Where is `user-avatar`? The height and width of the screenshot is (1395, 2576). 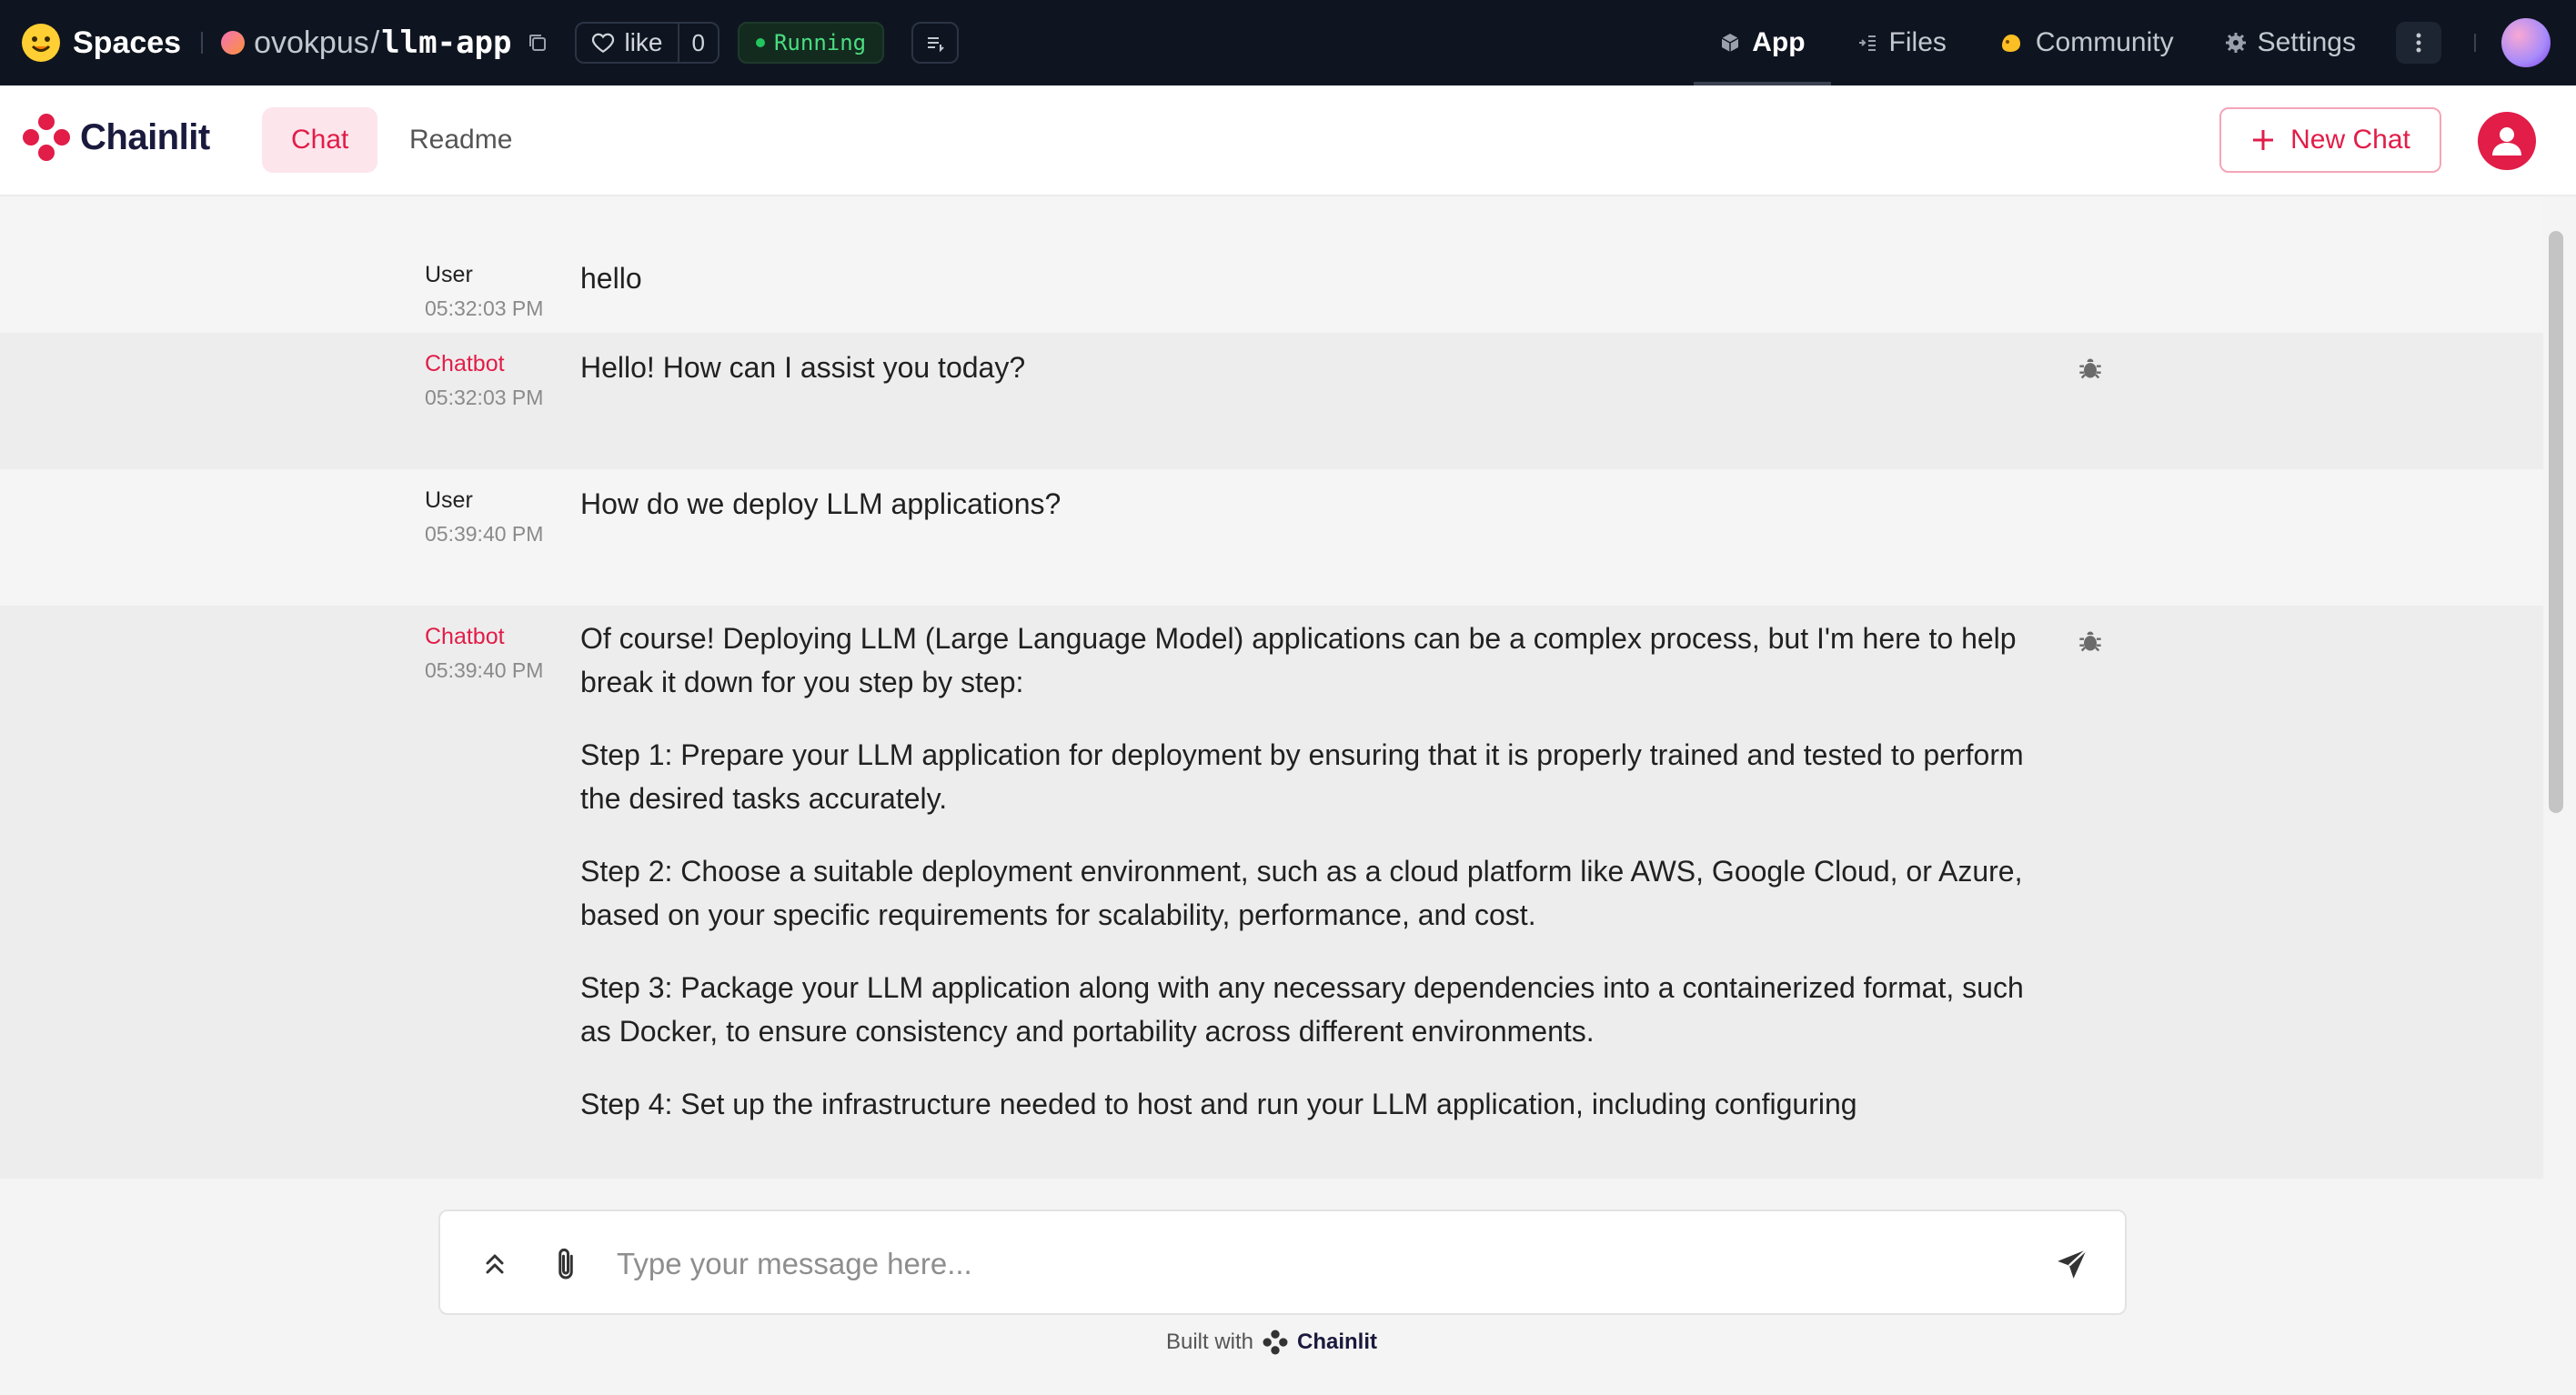
user-avatar is located at coordinates (2526, 42).